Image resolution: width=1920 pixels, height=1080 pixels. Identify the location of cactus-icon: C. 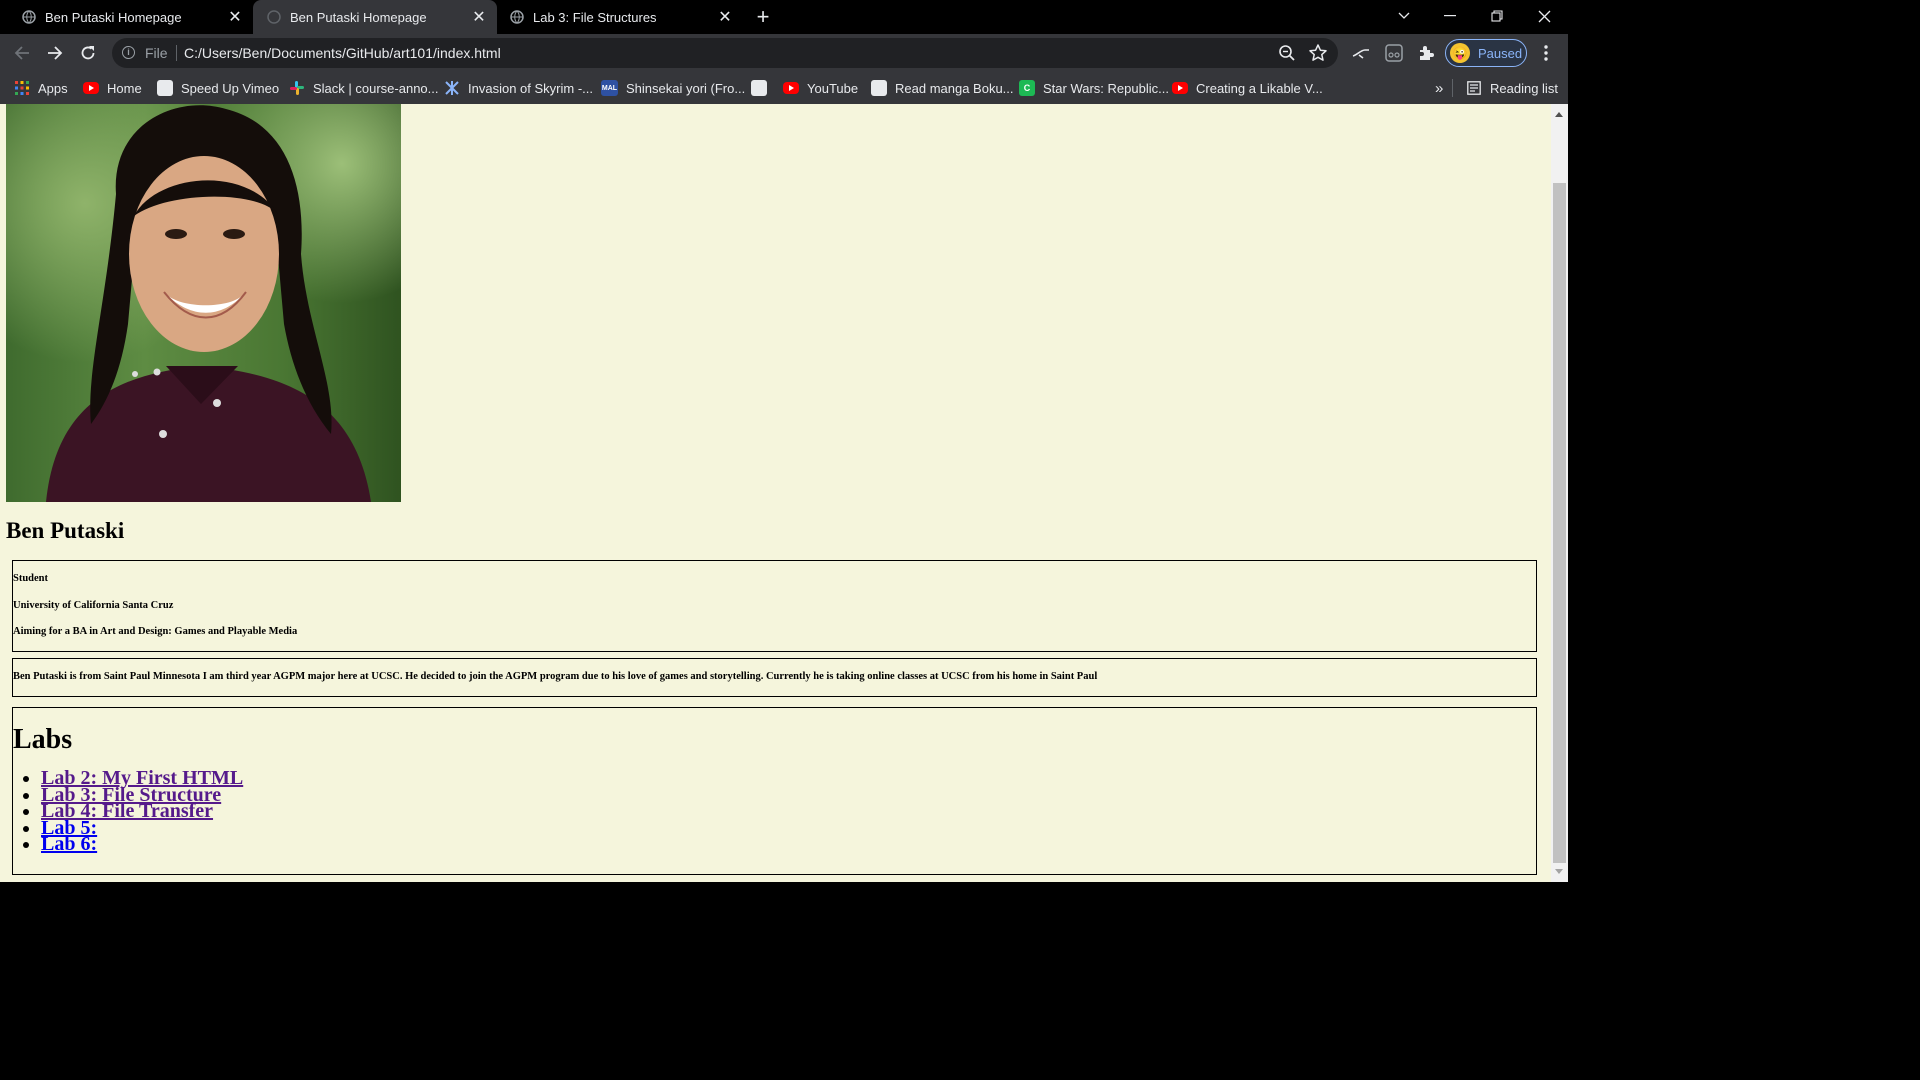
(1027, 88).